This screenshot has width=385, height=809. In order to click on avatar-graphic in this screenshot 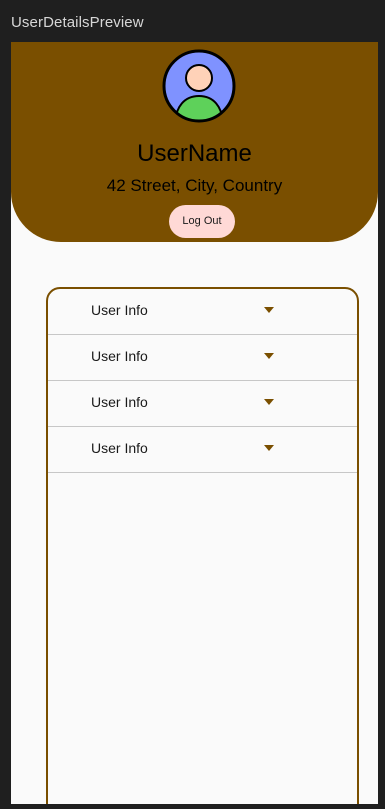, I will do `click(199, 86)`.